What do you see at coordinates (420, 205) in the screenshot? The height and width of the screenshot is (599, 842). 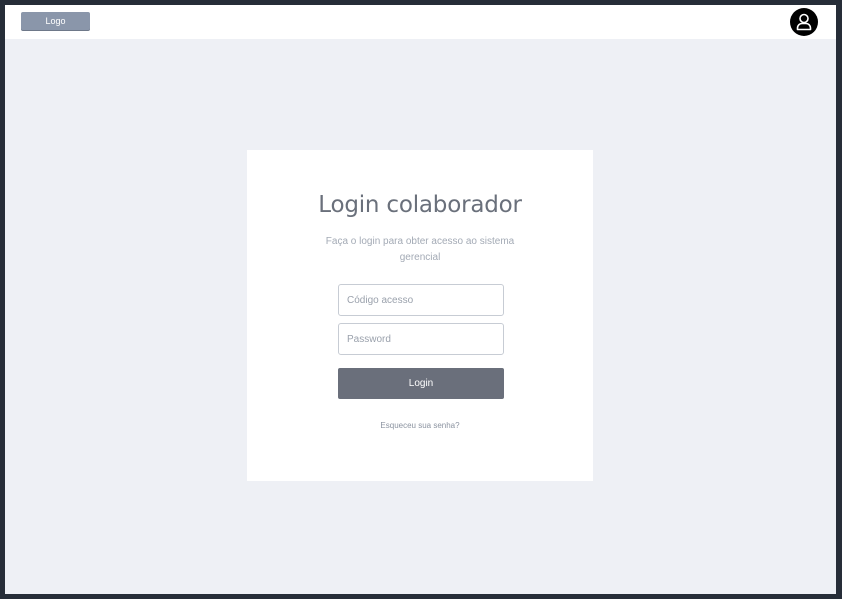 I see `login-title: Login colaborador` at bounding box center [420, 205].